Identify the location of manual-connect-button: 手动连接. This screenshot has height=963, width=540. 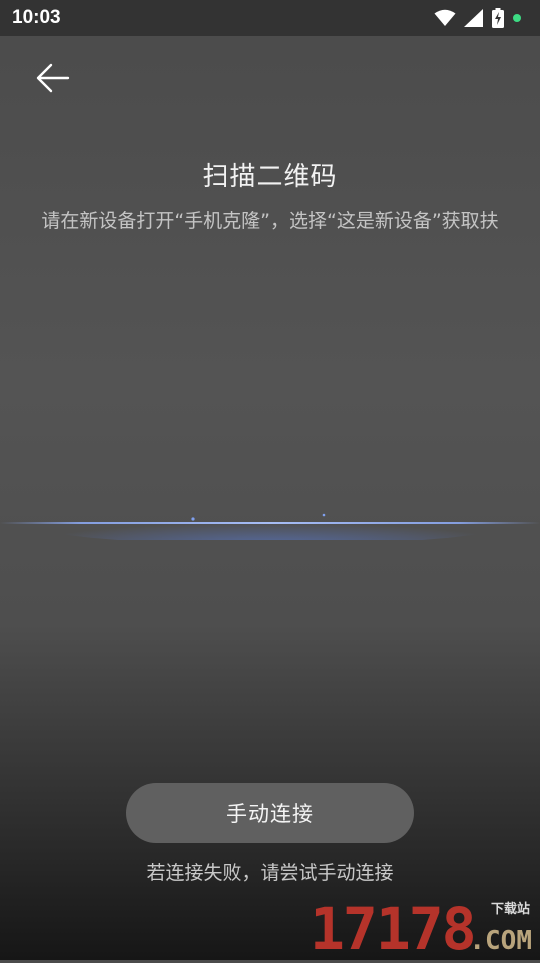
(270, 813).